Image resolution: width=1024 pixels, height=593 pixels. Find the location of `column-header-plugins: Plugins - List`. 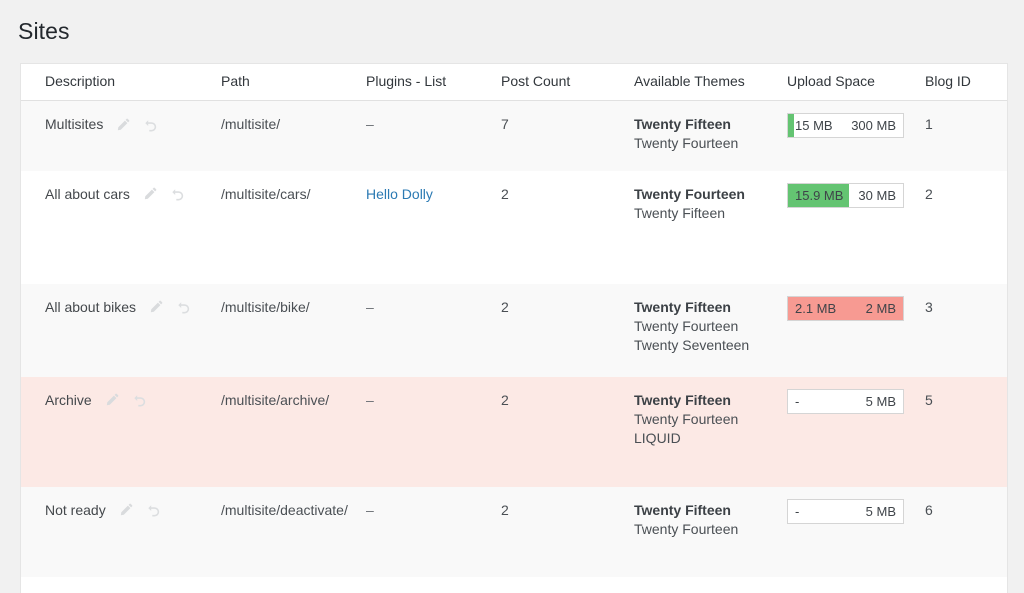

column-header-plugins: Plugins - List is located at coordinates (433, 82).